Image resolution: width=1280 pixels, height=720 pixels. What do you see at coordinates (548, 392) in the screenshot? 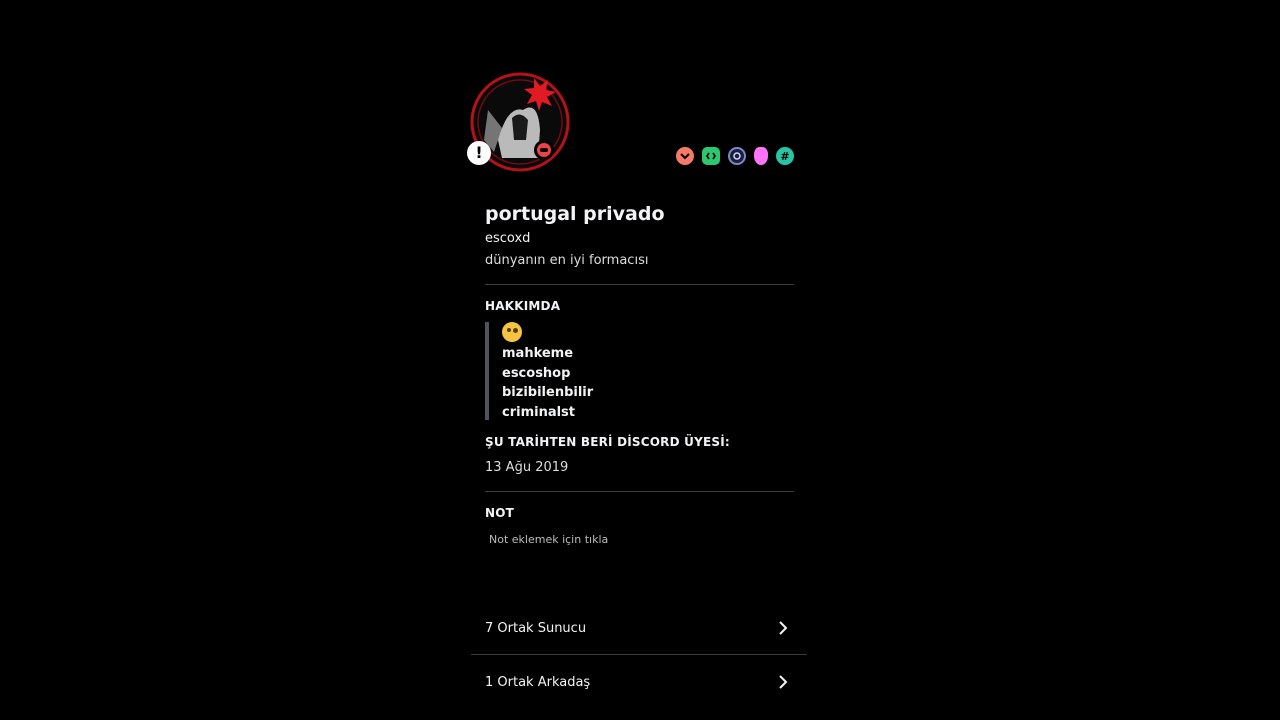
I see `about-line: bizibilenbilir` at bounding box center [548, 392].